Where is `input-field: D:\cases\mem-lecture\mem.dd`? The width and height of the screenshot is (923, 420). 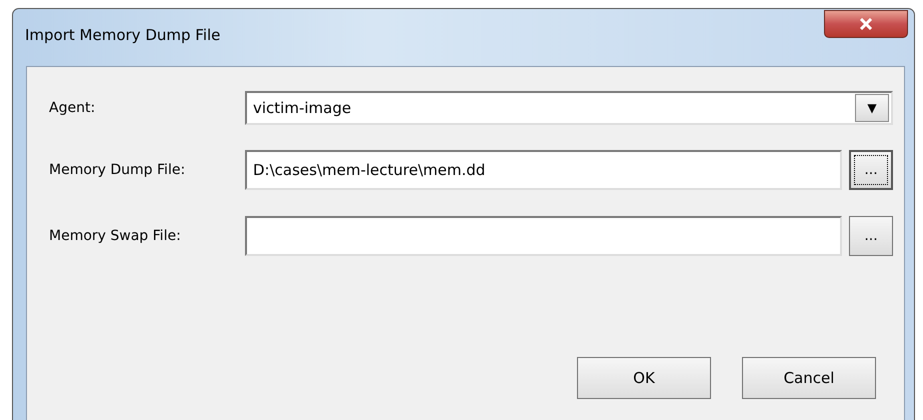 input-field: D:\cases\mem-lecture\mem.dd is located at coordinates (543, 170).